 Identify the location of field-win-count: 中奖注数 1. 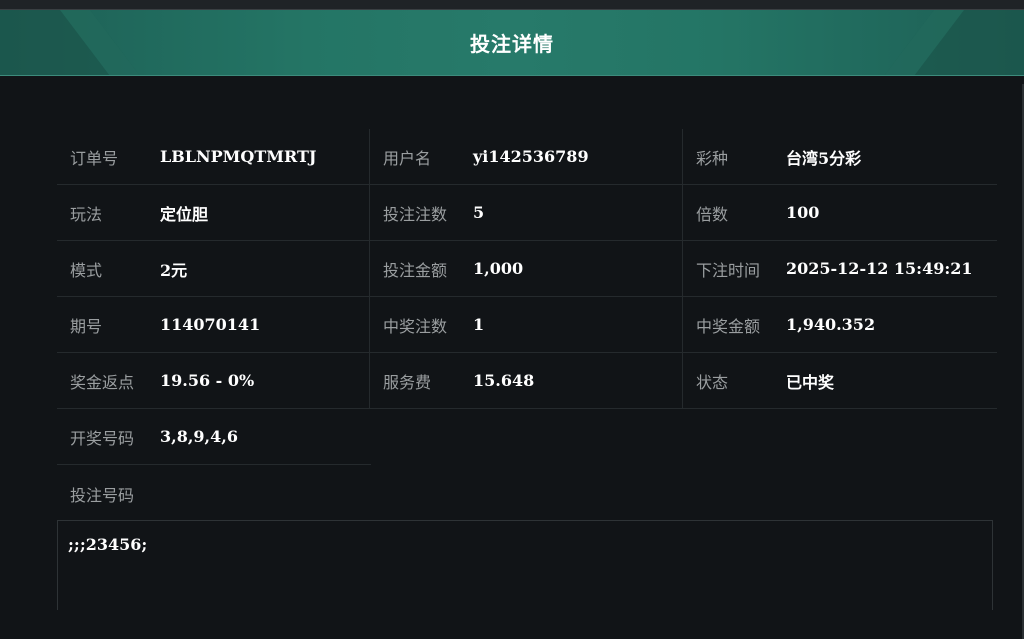
(526, 324).